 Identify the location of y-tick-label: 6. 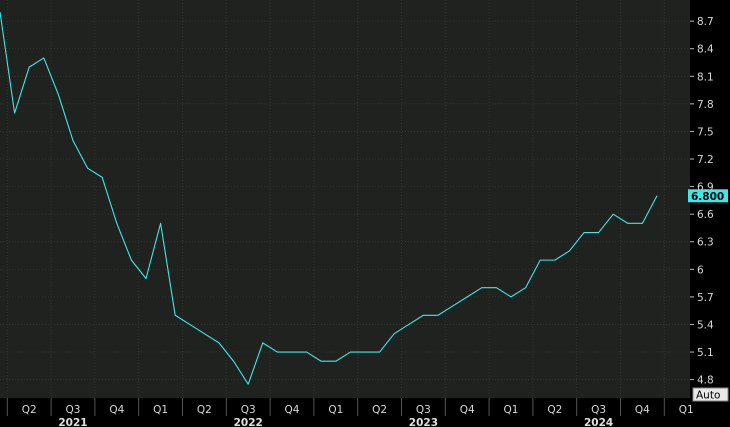
(700, 270).